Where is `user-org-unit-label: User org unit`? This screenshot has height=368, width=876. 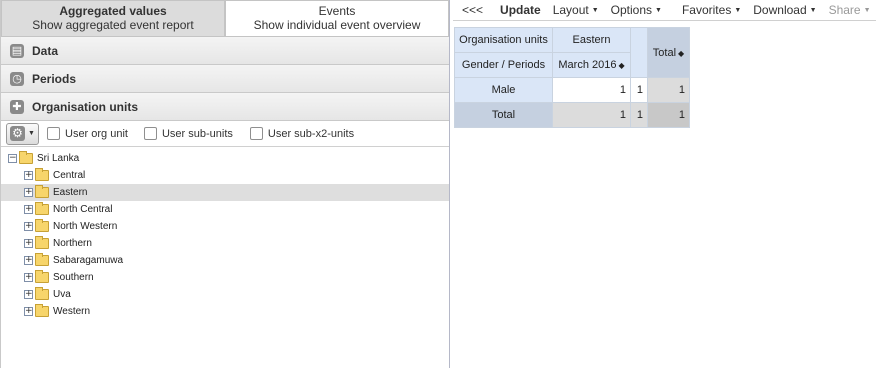 user-org-unit-label: User org unit is located at coordinates (96, 133).